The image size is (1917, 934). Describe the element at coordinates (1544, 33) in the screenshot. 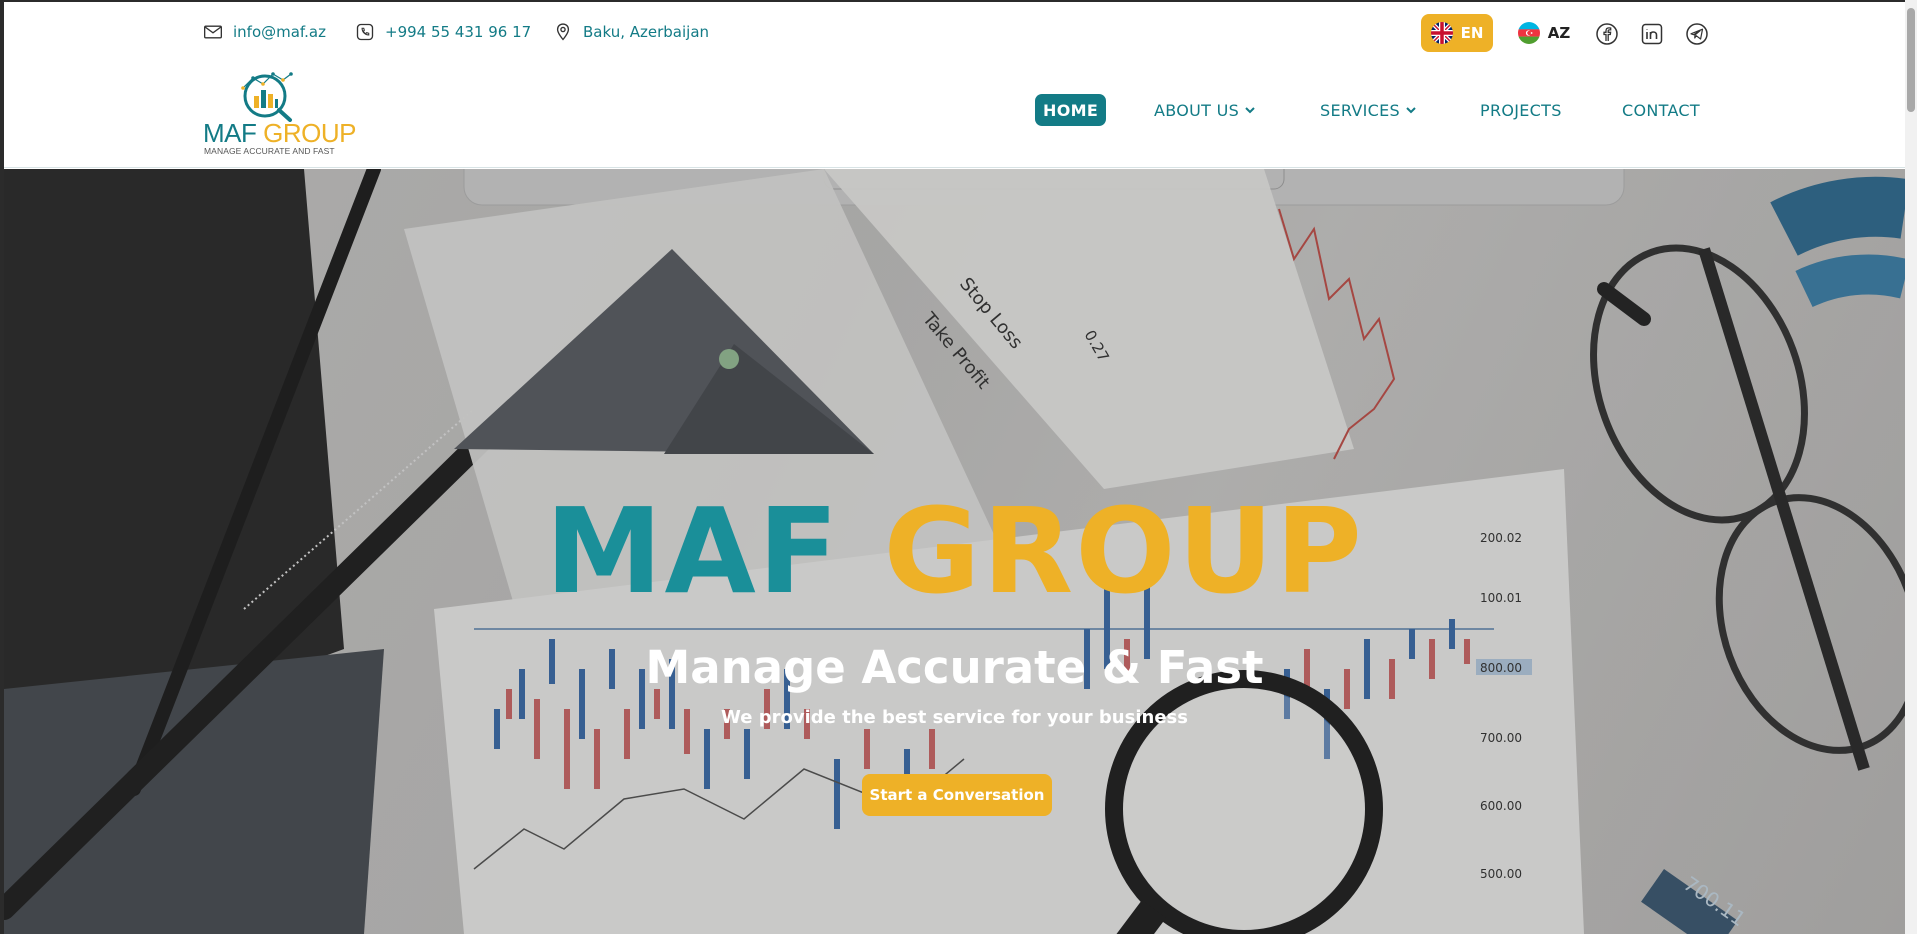

I see `language-az-button: AZ` at that location.